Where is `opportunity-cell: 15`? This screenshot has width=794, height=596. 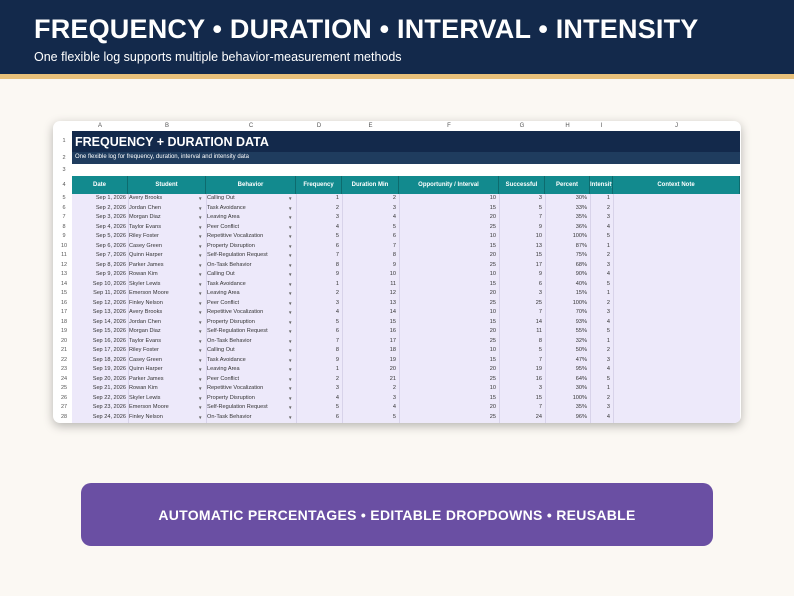
opportunity-cell: 15 is located at coordinates (447, 399).